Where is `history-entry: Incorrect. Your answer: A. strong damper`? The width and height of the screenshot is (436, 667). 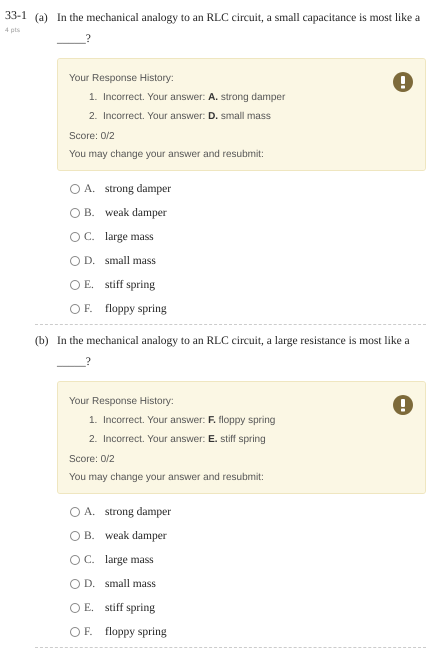 history-entry: Incorrect. Your answer: A. strong damper is located at coordinates (194, 98).